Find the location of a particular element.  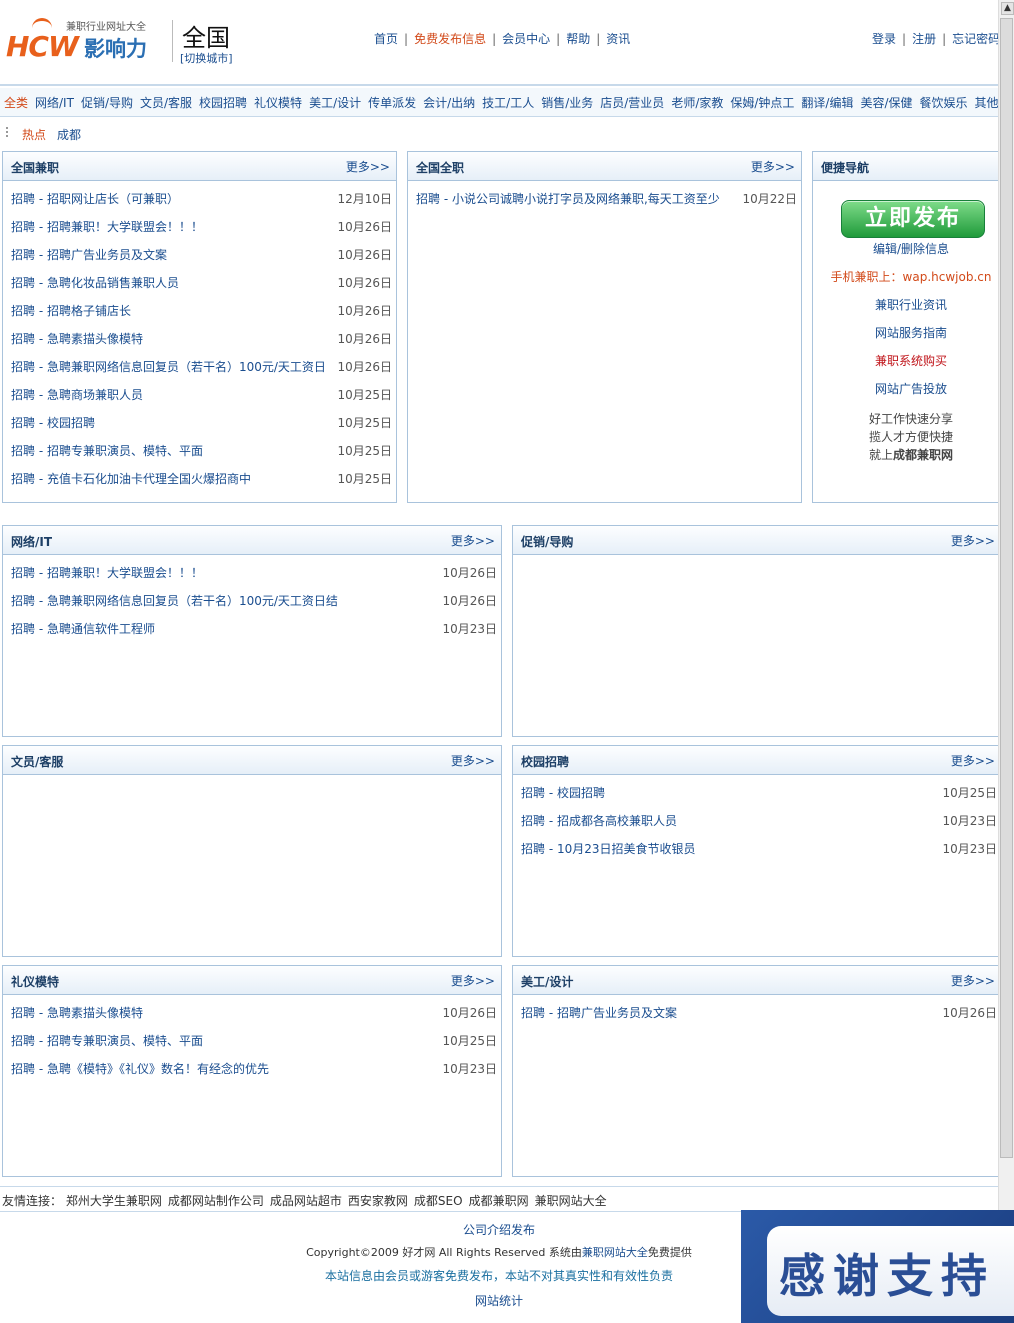

friend-links-label: 友情连接： is located at coordinates (32, 1201).